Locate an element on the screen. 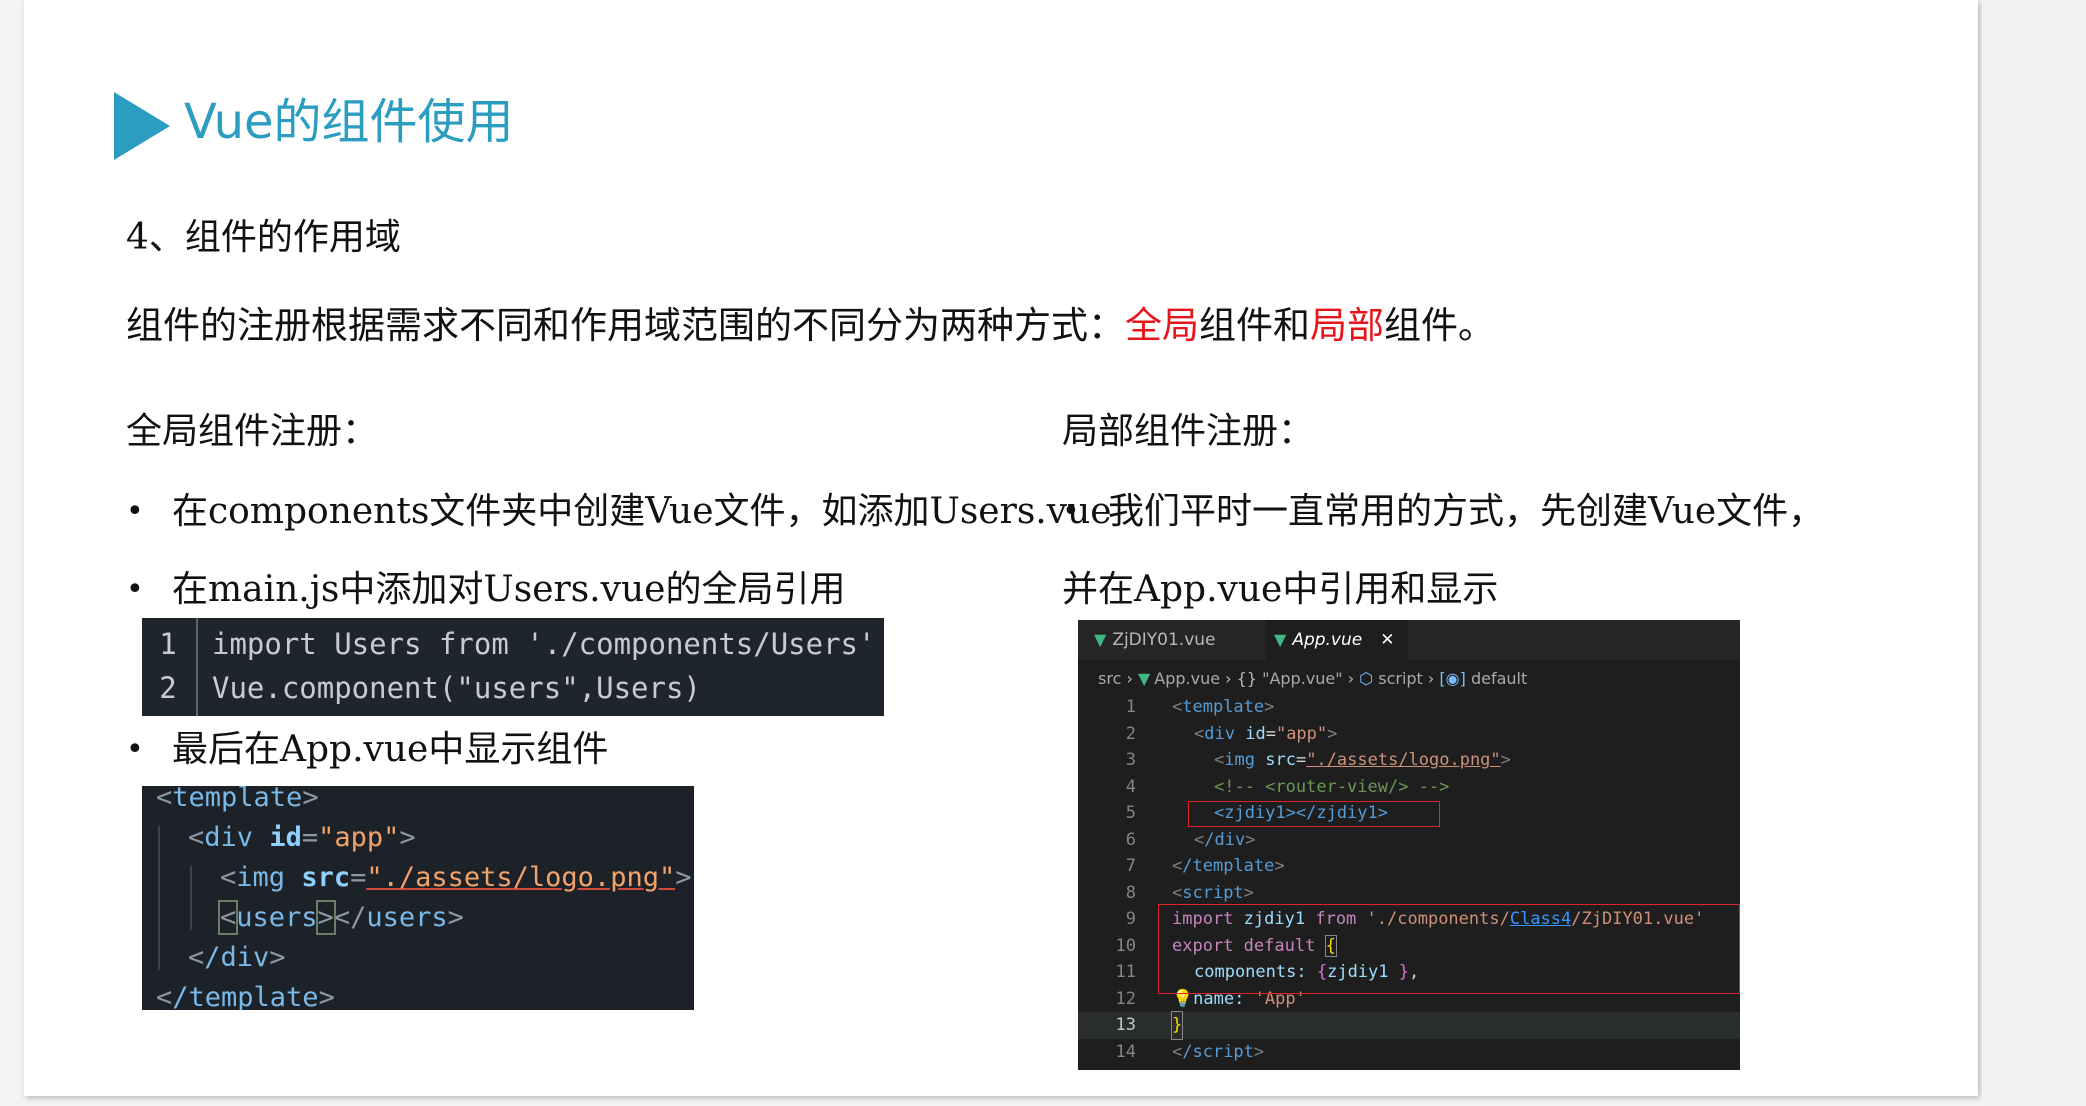  highlight-box-component-tag is located at coordinates (1314, 814).